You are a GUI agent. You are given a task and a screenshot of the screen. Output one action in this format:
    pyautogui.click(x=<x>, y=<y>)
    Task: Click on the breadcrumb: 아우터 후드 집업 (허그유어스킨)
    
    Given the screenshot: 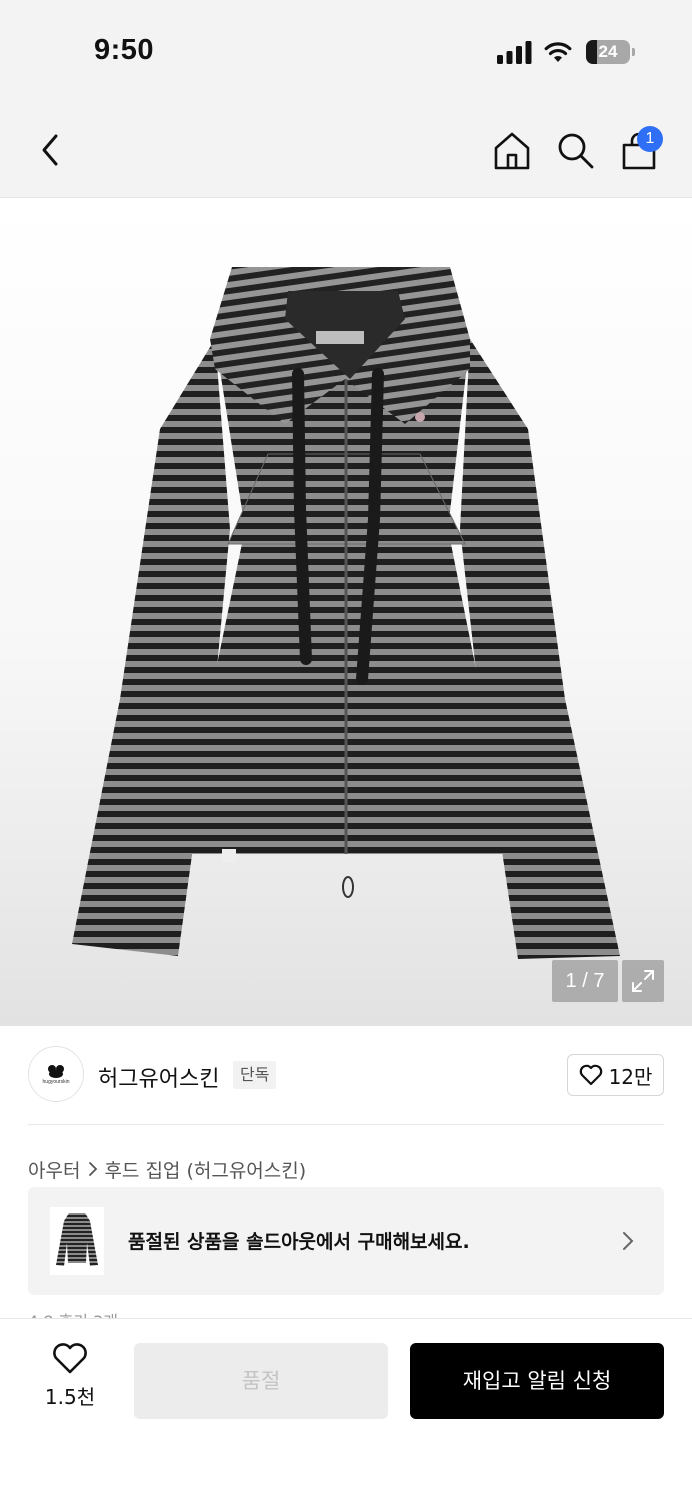 What is the action you would take?
    pyautogui.click(x=167, y=1169)
    